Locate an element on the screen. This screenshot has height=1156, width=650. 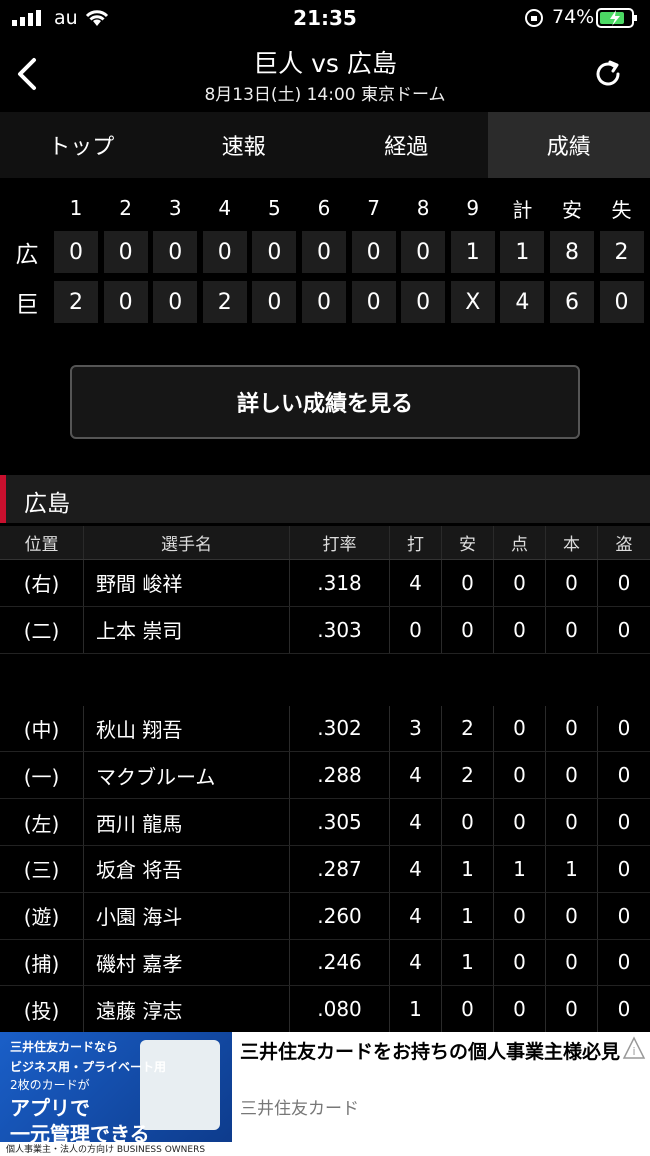
stat-cell: 3 is located at coordinates (416, 728).